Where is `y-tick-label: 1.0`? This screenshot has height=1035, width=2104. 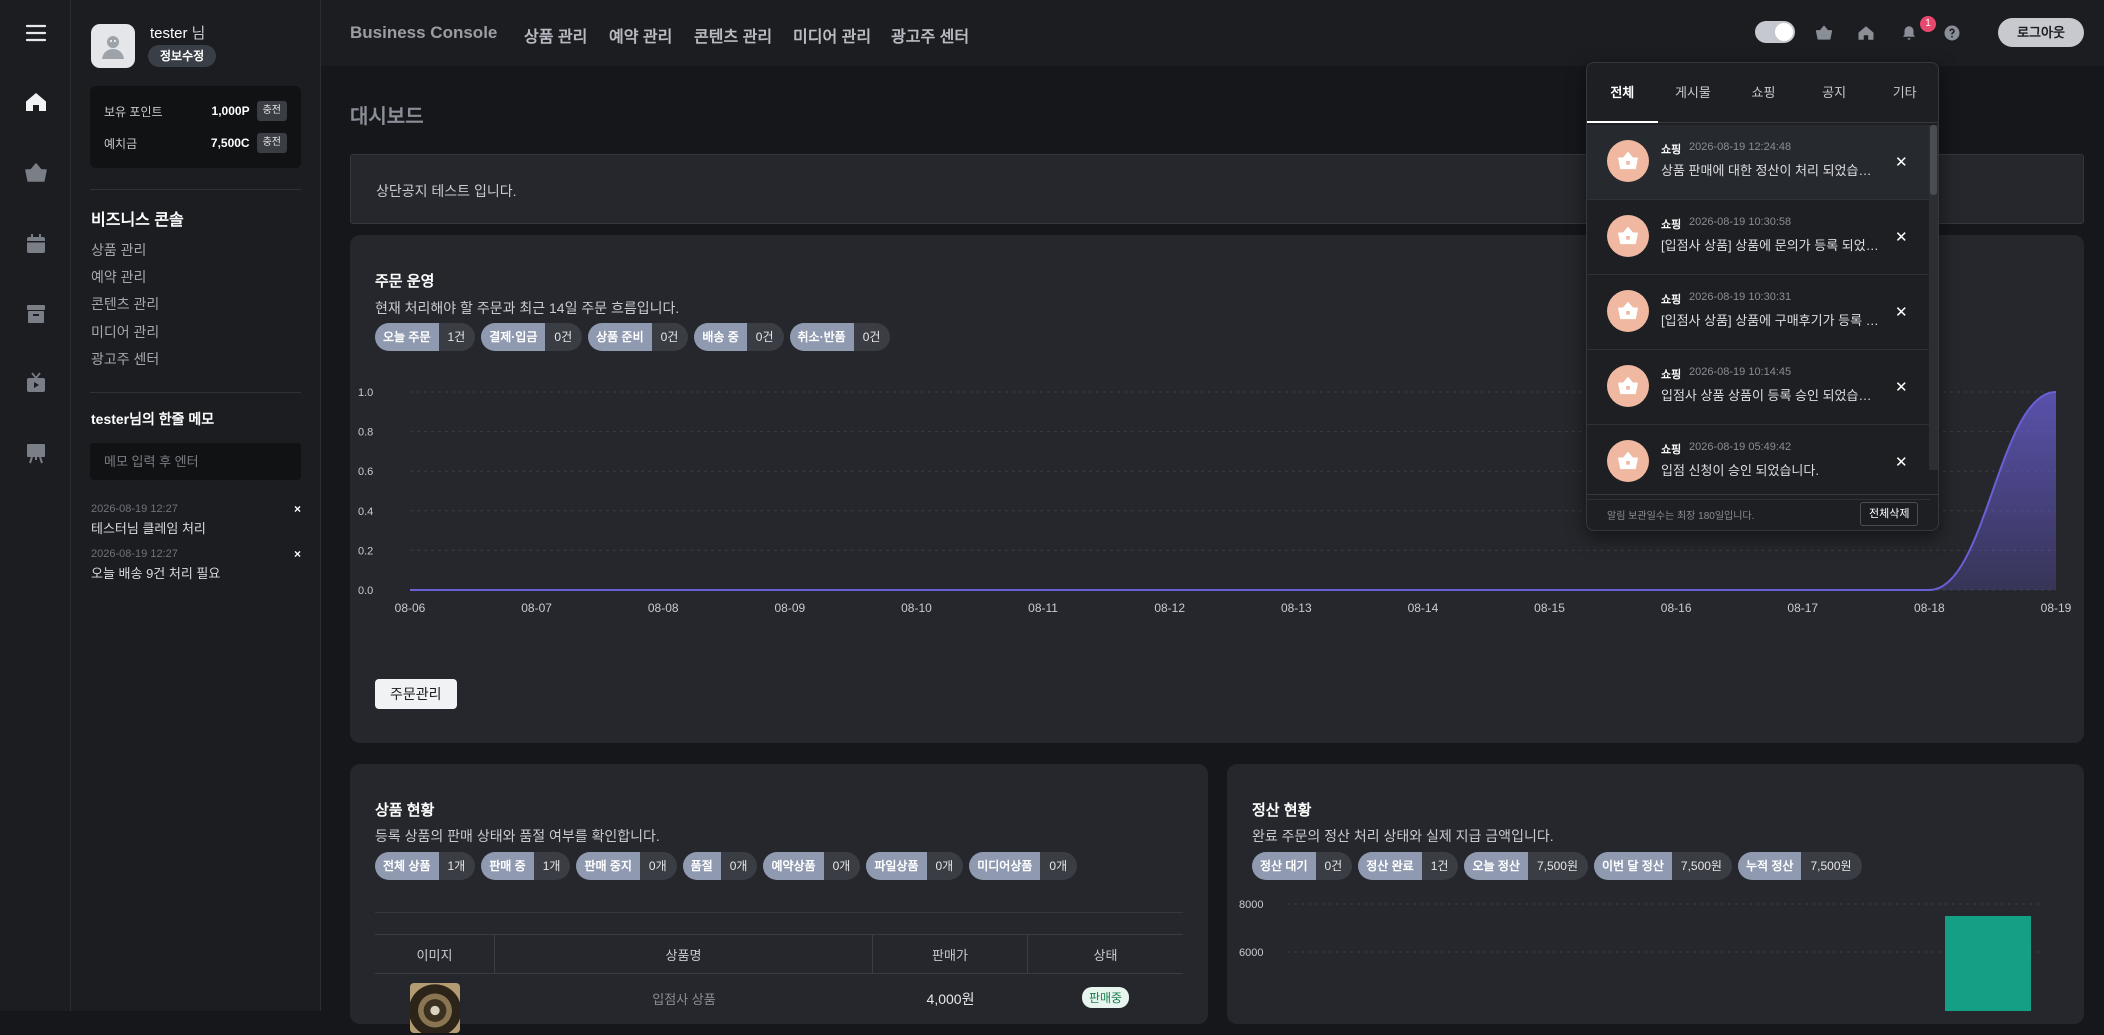 y-tick-label: 1.0 is located at coordinates (365, 393).